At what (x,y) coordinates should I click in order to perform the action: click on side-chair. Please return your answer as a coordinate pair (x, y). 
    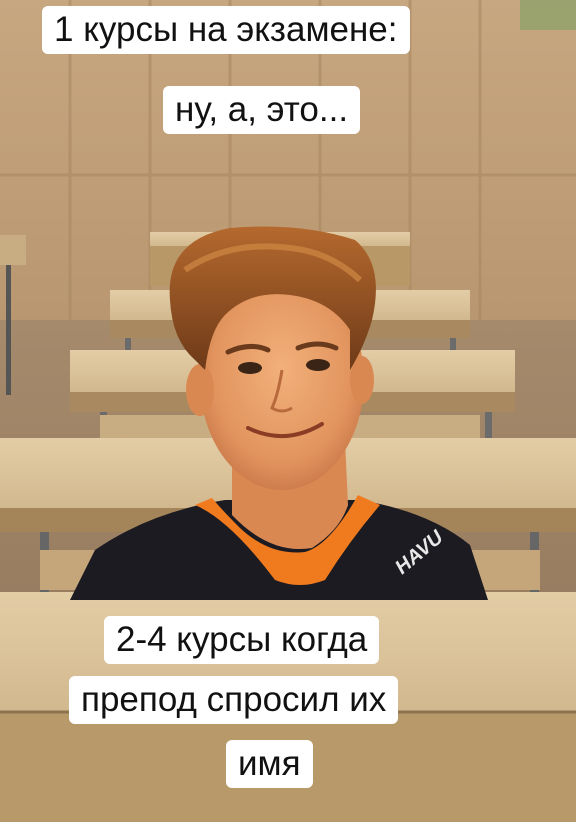
    Looking at the image, I should click on (13, 250).